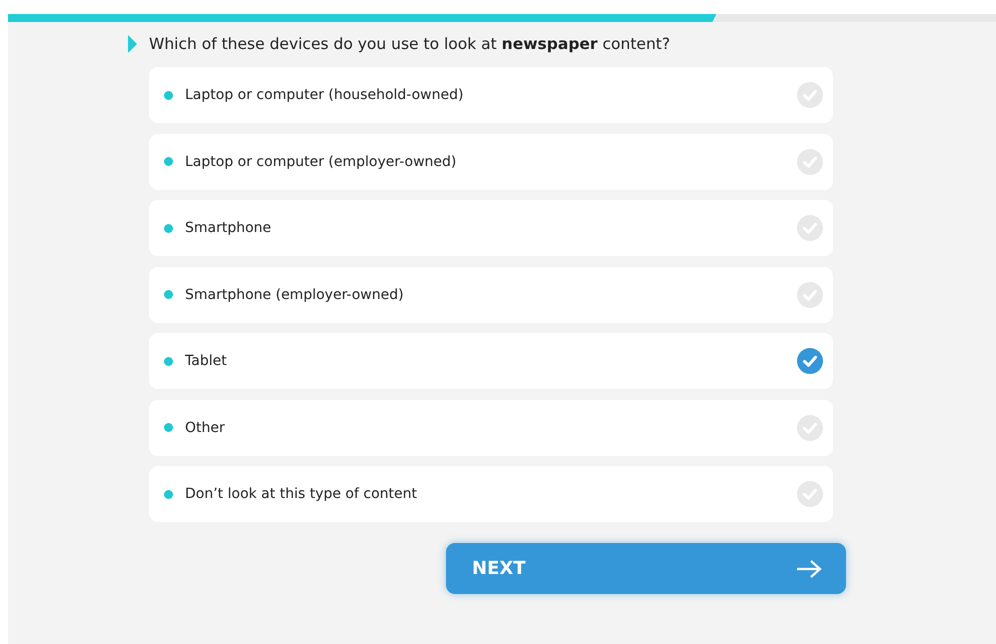 The height and width of the screenshot is (644, 996). Describe the element at coordinates (409, 44) in the screenshot. I see `question-text: Which of these devices do you use to look at newspaper content?` at that location.